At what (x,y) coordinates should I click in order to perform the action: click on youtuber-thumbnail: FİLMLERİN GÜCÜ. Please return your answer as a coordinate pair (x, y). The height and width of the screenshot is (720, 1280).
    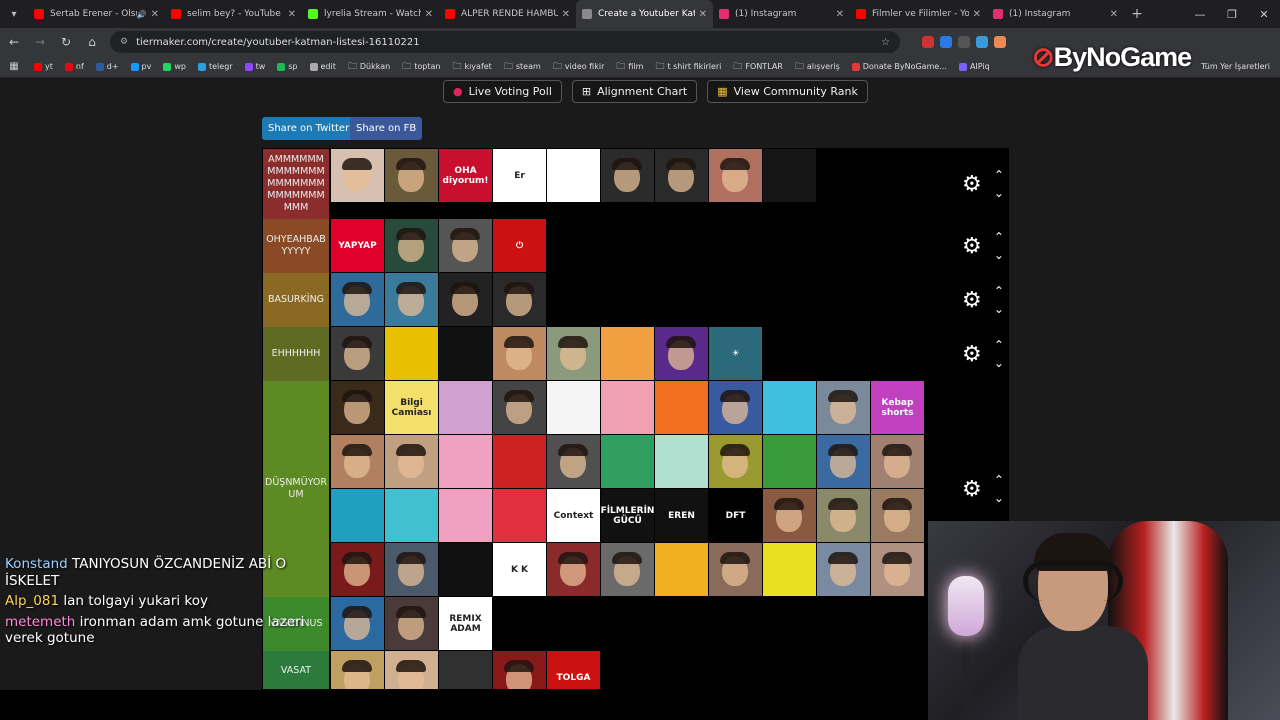
    Looking at the image, I should click on (627, 515).